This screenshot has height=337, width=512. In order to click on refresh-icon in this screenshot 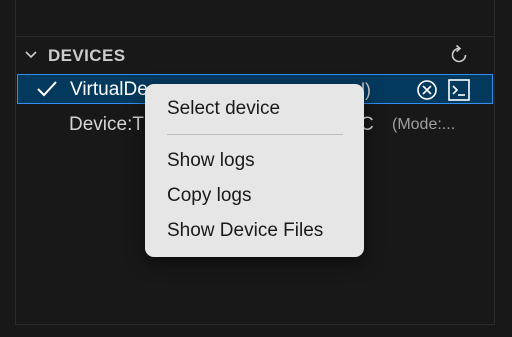, I will do `click(459, 55)`.